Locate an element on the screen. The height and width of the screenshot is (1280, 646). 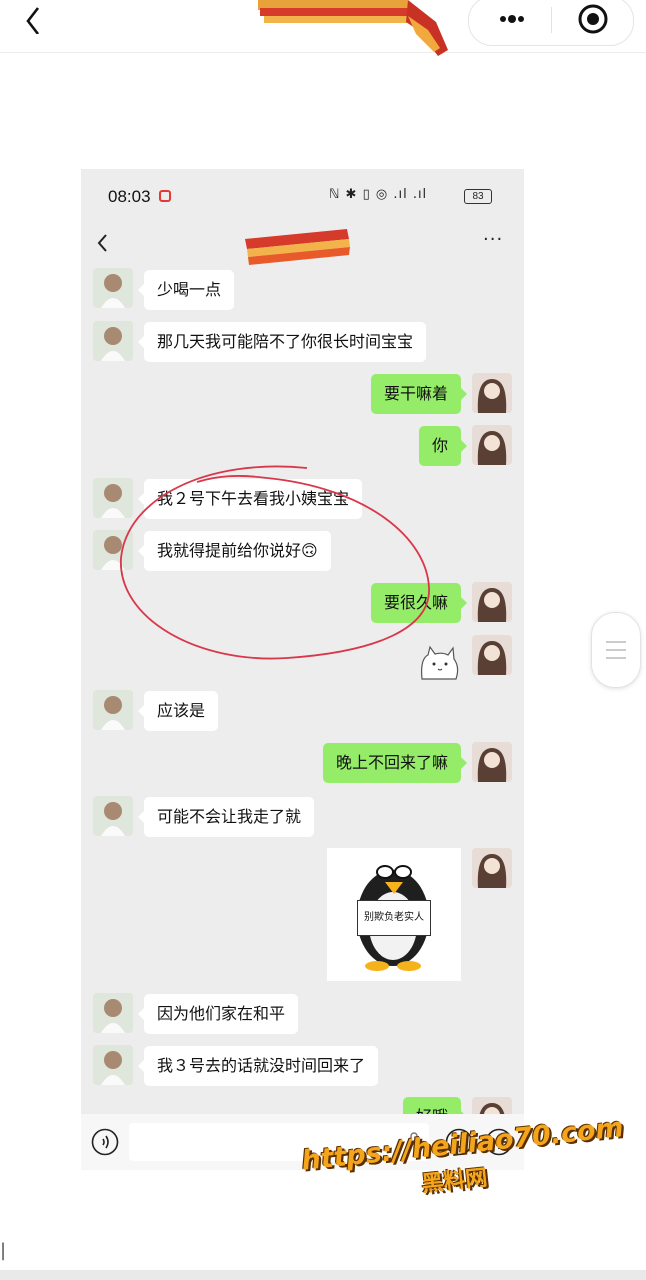
capsule-divider is located at coordinates (551, 20).